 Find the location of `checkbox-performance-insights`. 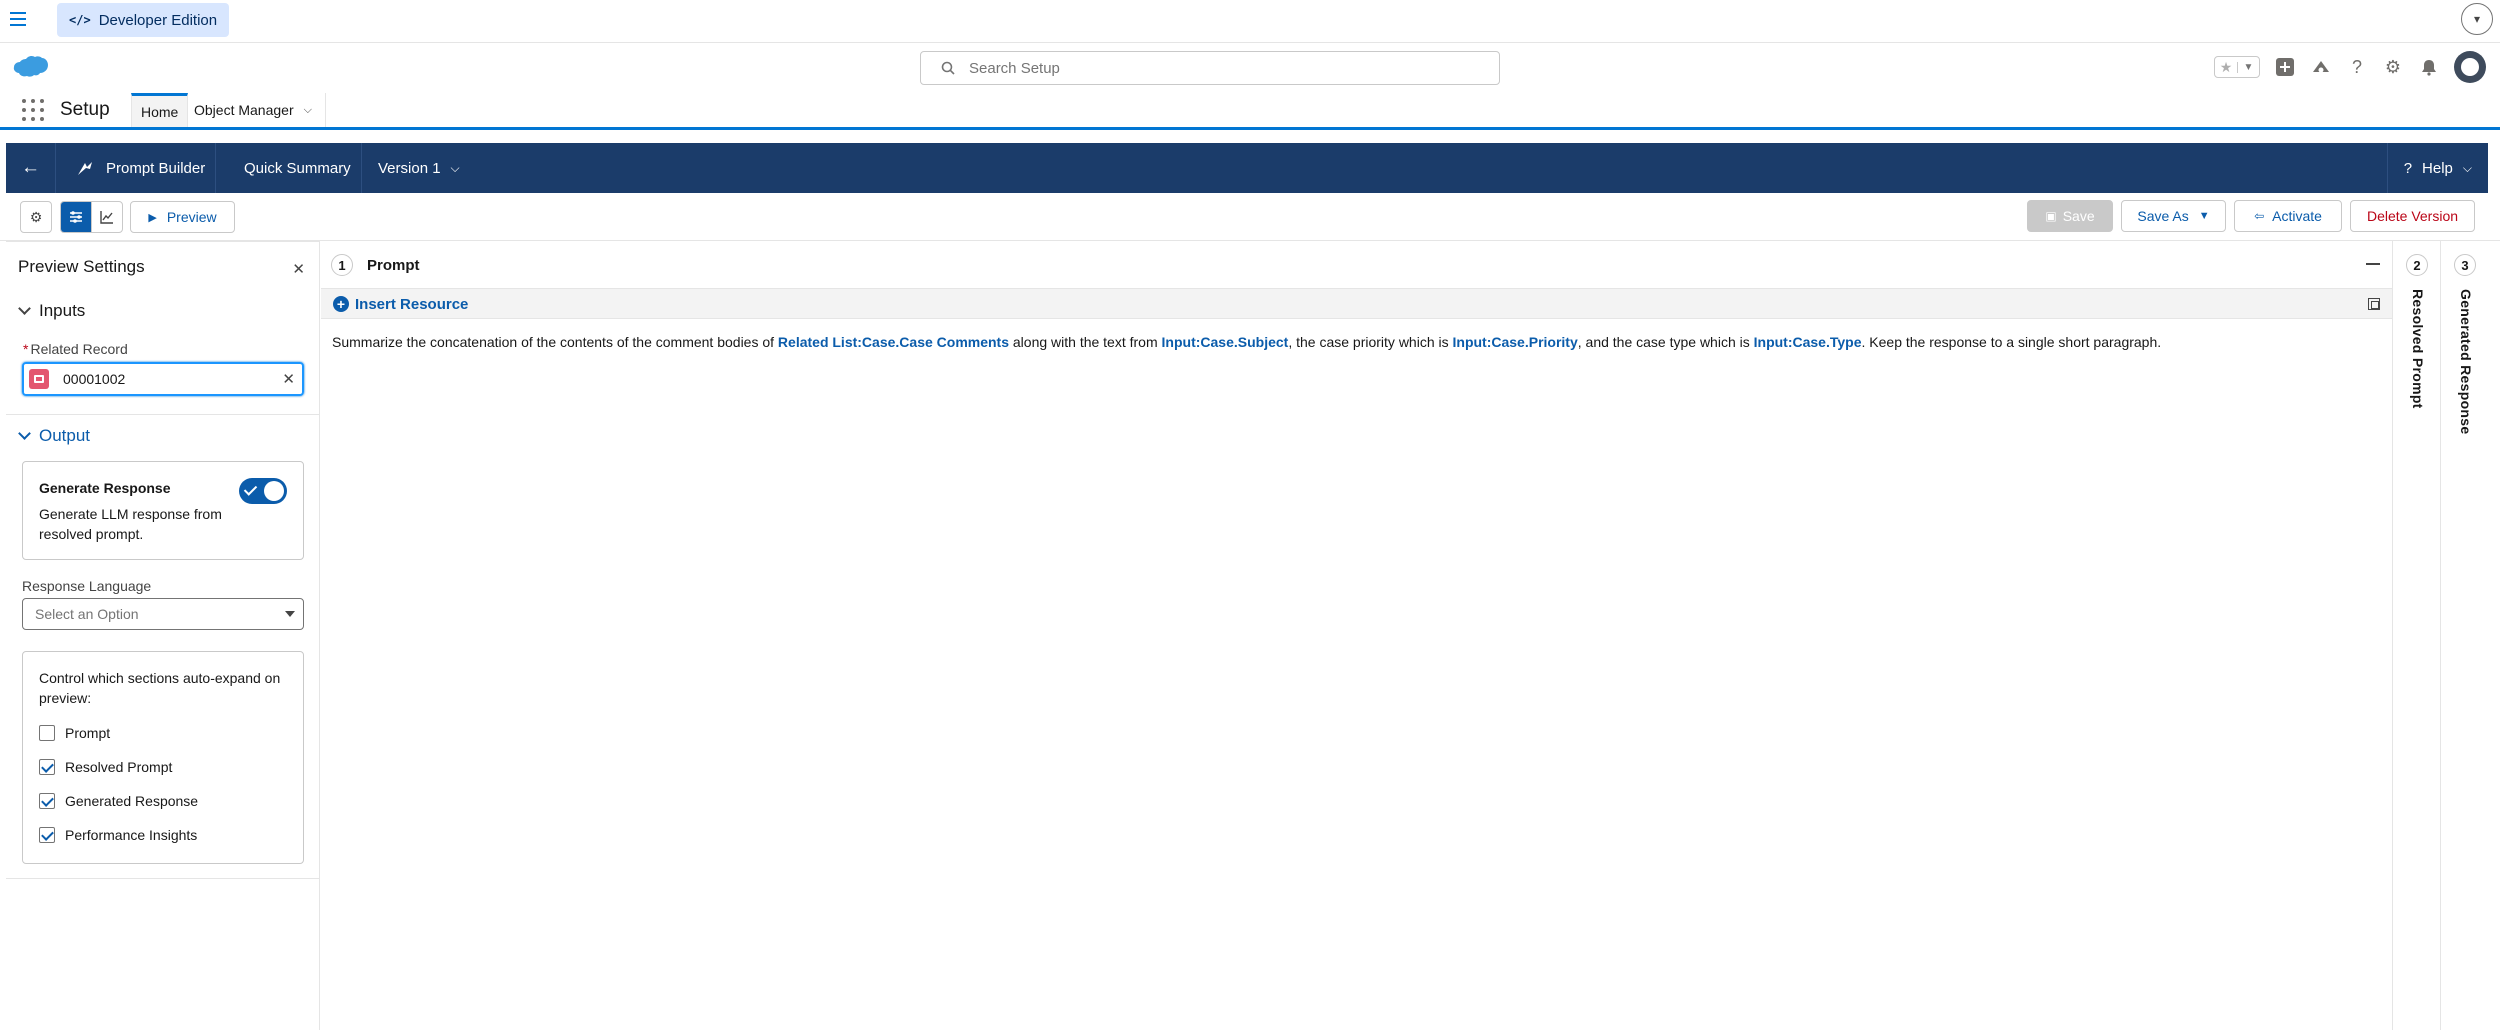

checkbox-performance-insights is located at coordinates (47, 835).